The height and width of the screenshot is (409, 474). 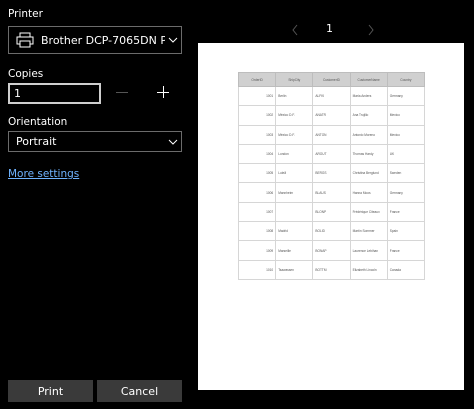 I want to click on table-cell: BOTTM, so click(x=331, y=269).